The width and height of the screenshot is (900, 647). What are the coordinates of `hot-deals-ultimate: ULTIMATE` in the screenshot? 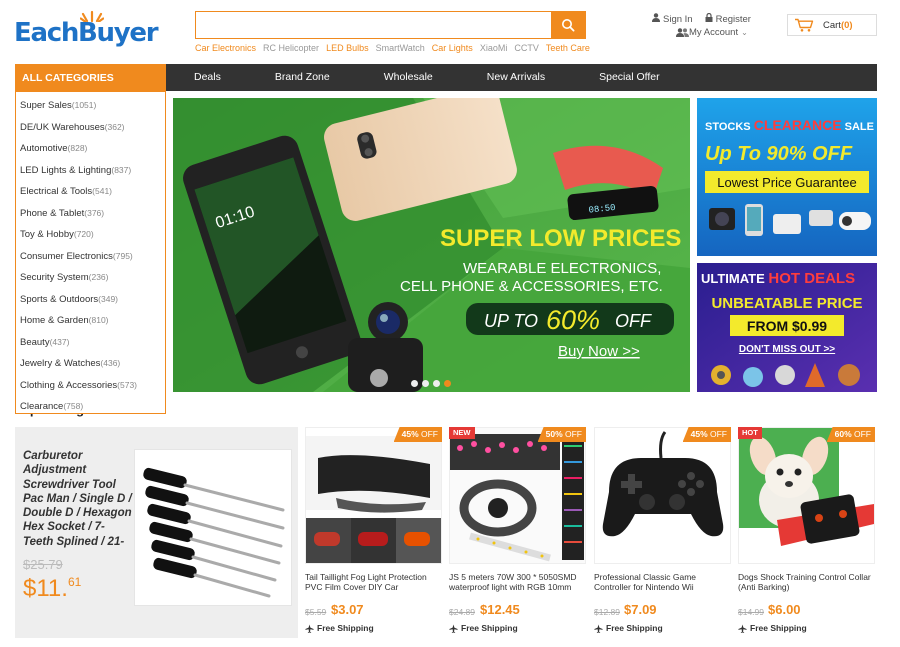 It's located at (733, 278).